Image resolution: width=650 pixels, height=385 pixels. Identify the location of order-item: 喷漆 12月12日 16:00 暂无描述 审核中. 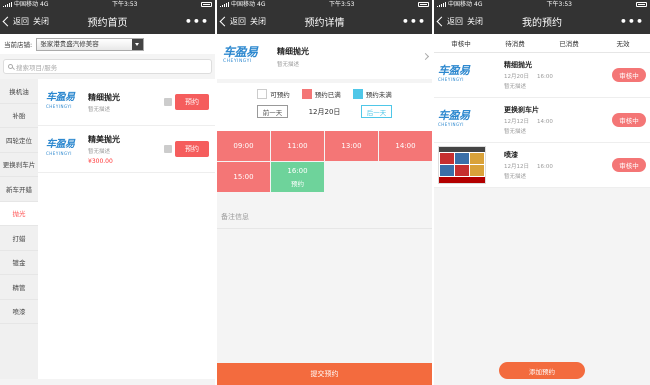
(542, 165).